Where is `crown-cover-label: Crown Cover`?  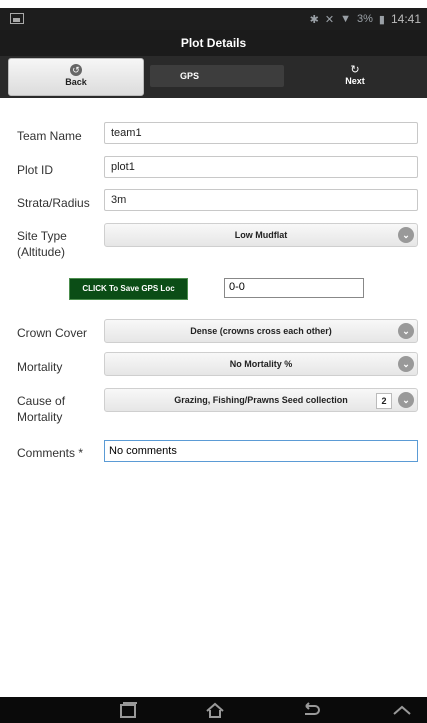 crown-cover-label: Crown Cover is located at coordinates (52, 333).